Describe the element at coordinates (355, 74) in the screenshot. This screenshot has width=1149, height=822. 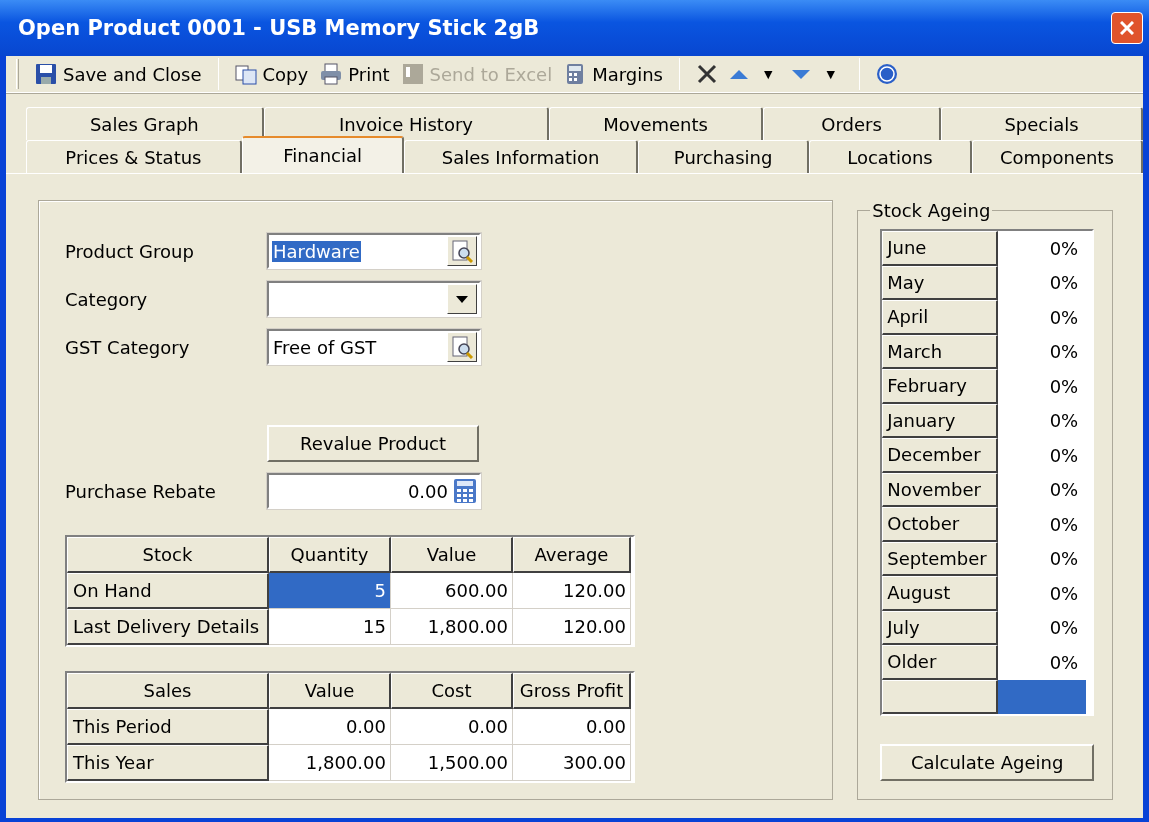
I see `toolbar-button: Print` at that location.